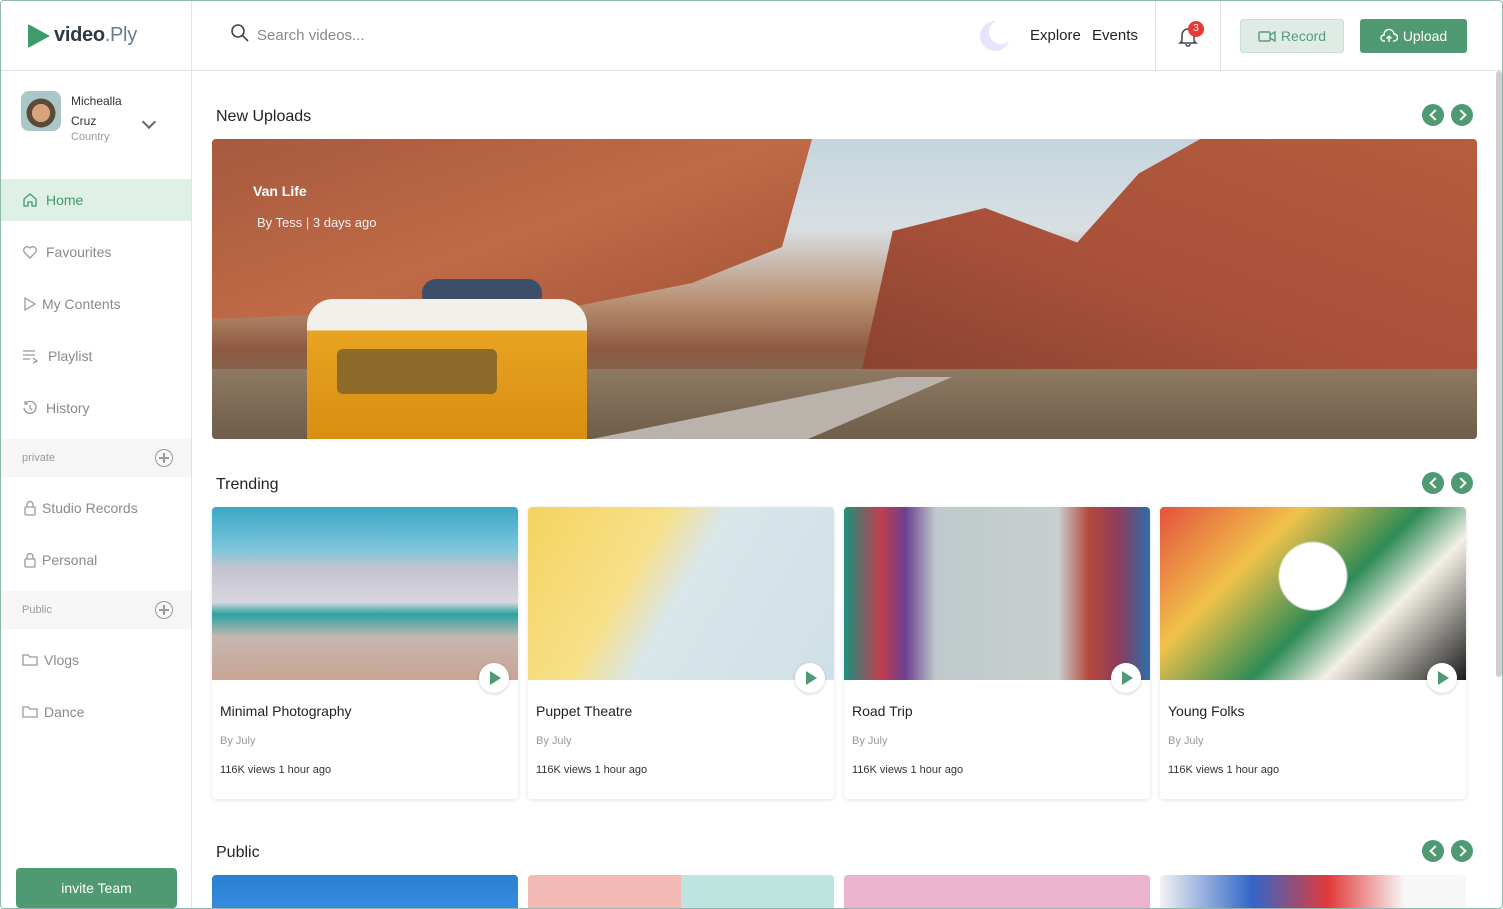  Describe the element at coordinates (1447, 483) in the screenshot. I see `trending-carousel-controls` at that location.